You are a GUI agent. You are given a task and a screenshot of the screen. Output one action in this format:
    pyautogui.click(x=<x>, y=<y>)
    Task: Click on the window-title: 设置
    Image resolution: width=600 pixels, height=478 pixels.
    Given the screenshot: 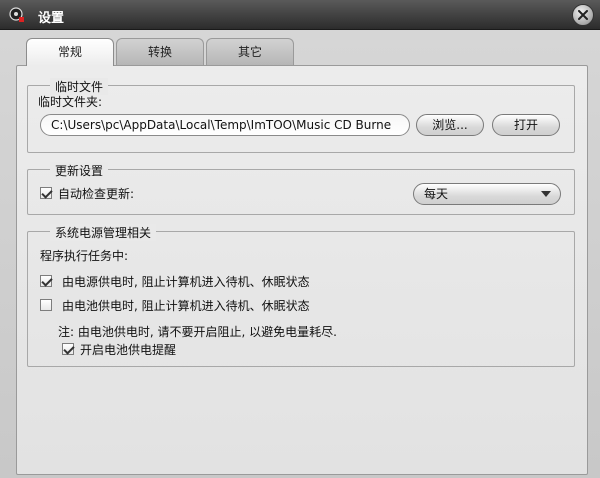 What is the action you would take?
    pyautogui.click(x=51, y=18)
    